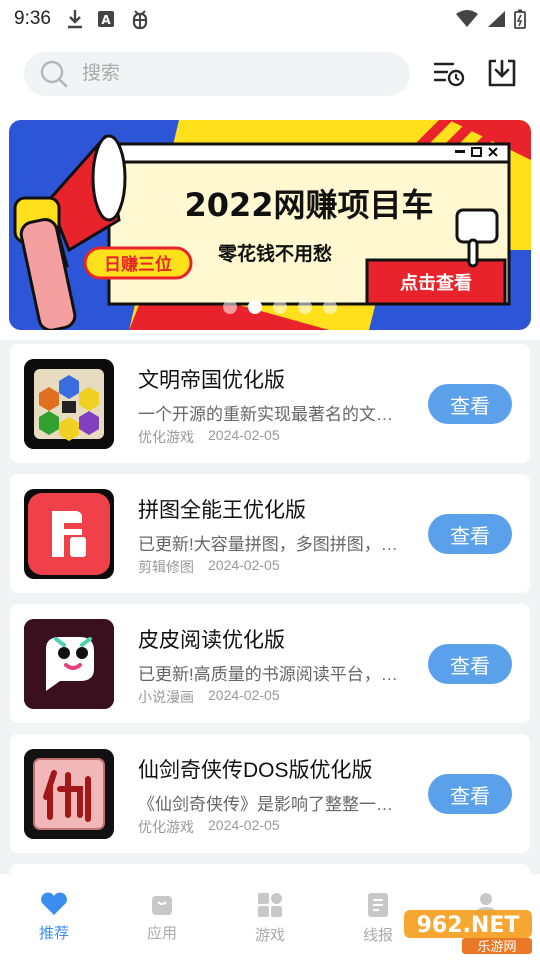  Describe the element at coordinates (377, 935) in the screenshot. I see `tab-label: 线报` at that location.